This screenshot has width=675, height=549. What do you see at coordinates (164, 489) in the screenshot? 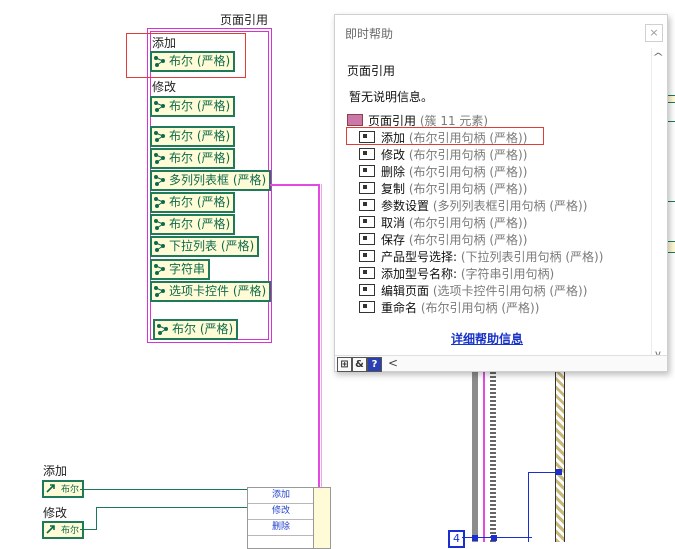
I see `add-wire` at bounding box center [164, 489].